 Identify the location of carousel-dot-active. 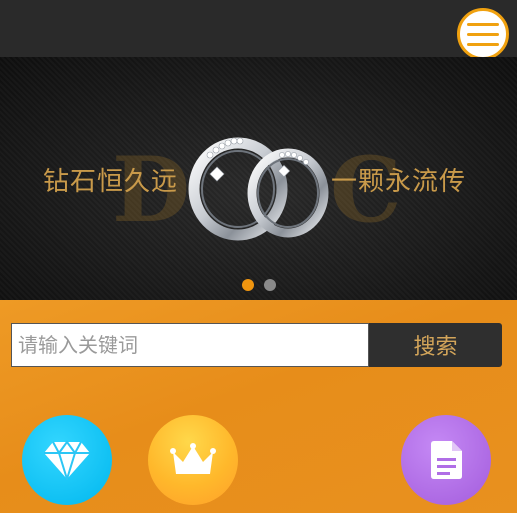
(247, 285).